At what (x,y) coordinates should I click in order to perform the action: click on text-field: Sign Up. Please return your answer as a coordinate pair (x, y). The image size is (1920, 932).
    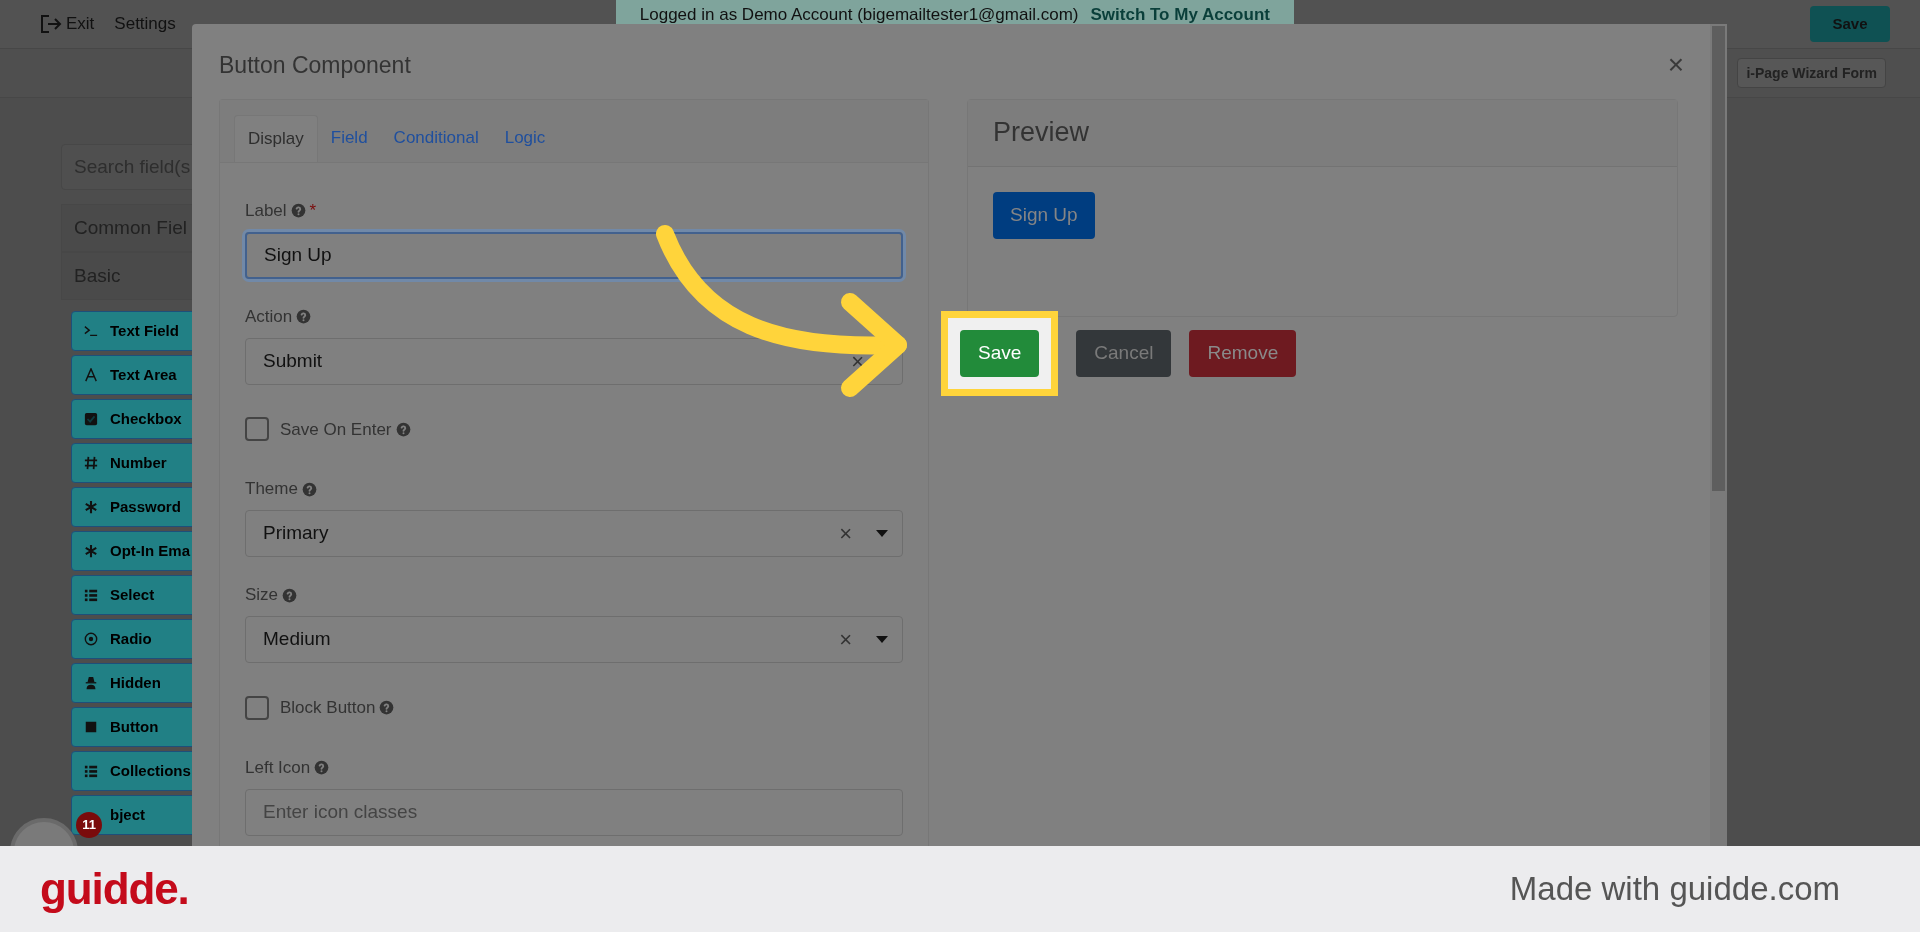
    Looking at the image, I should click on (574, 255).